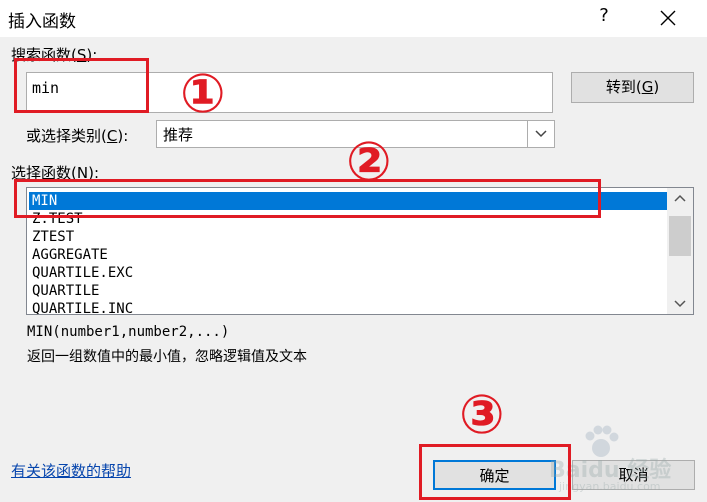 This screenshot has height=502, width=707. I want to click on title-bar: 插入函数 ?, so click(353, 18).